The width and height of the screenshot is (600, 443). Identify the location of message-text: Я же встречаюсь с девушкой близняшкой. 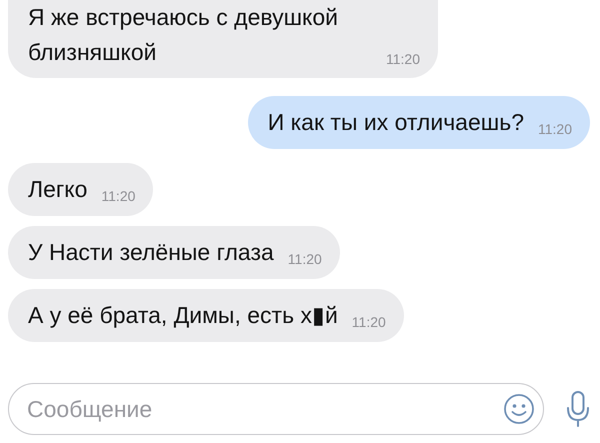
(184, 35).